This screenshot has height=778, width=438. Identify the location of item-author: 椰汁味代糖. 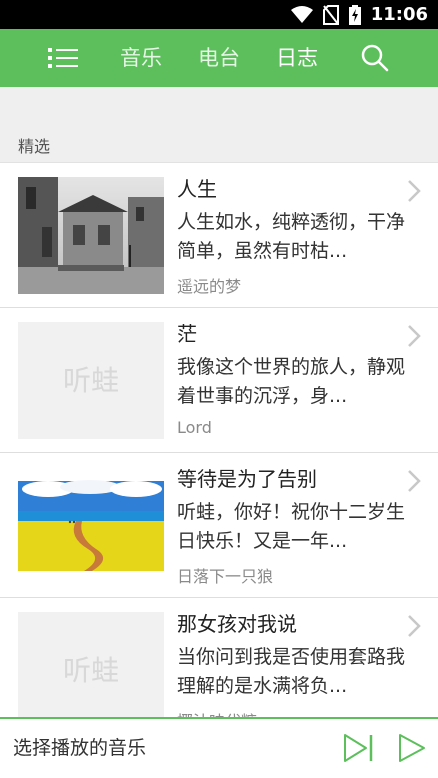
(217, 712).